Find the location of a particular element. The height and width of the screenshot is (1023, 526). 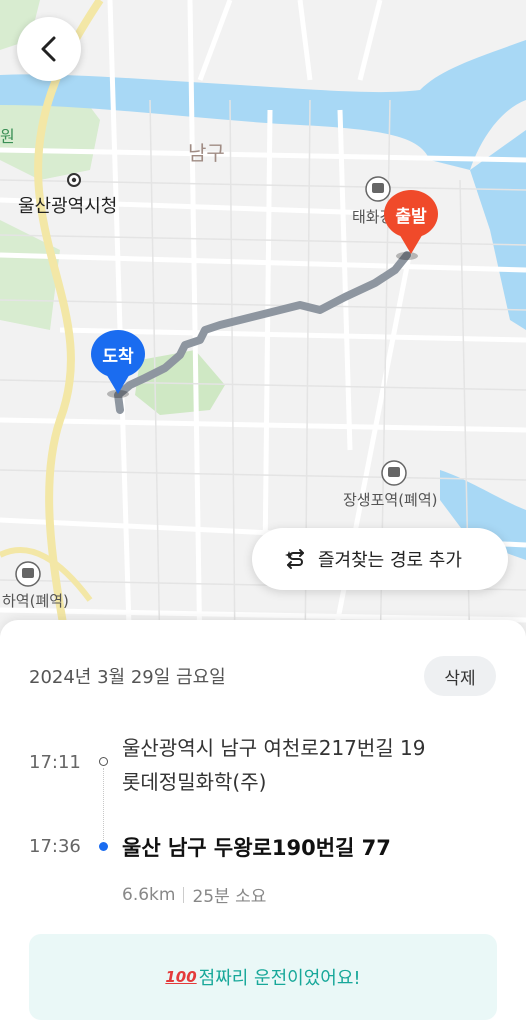

trip-date: 2024년 3월 29일 금요일 is located at coordinates (127, 677).